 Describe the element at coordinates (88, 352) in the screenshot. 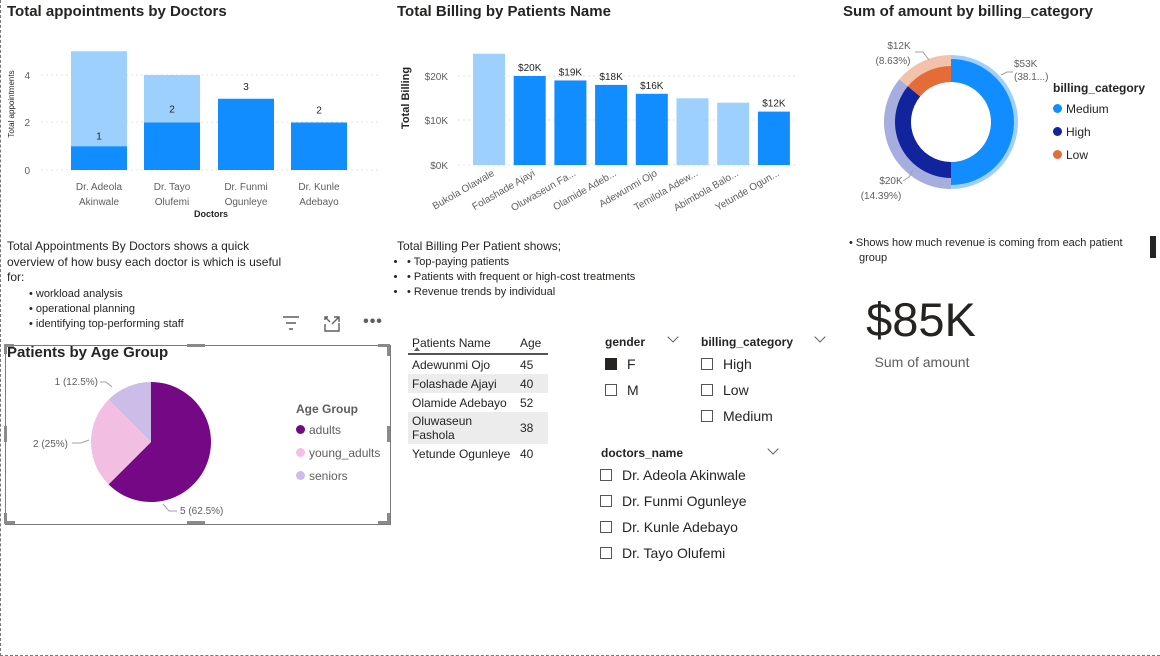

I see `age-title: Patients by Age Group` at that location.